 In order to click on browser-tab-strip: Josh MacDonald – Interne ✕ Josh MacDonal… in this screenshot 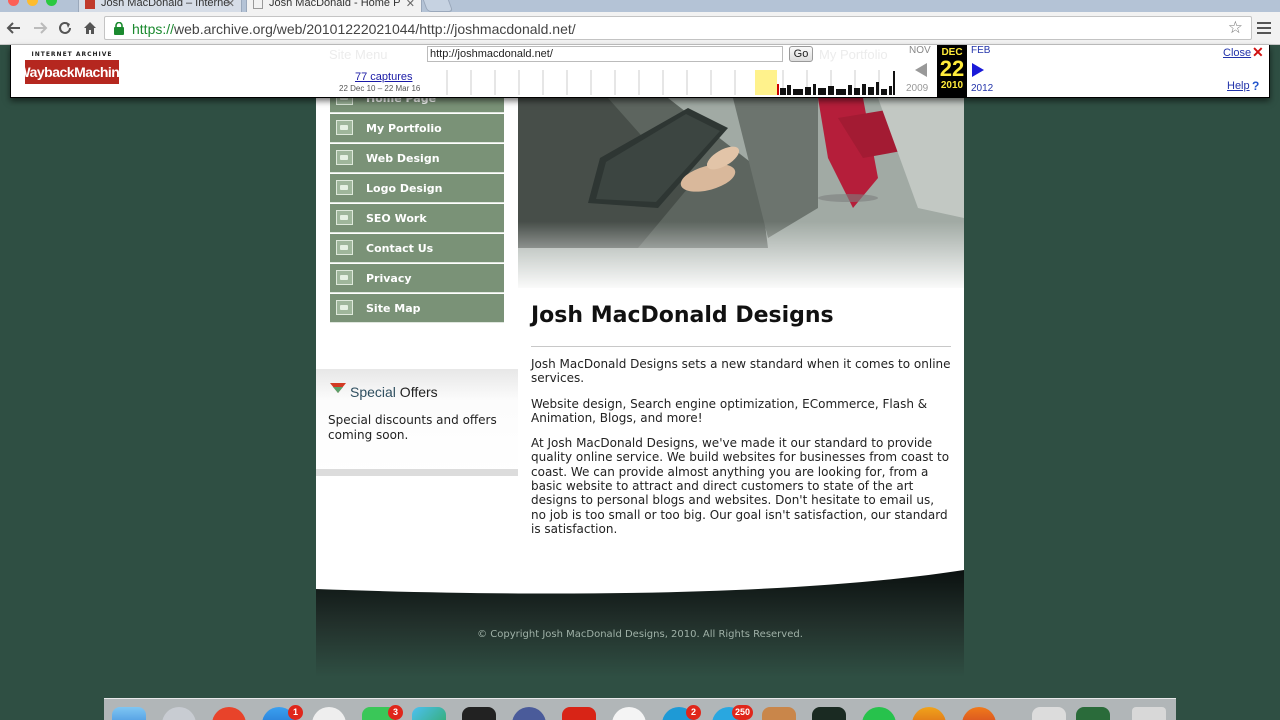, I will do `click(640, 6)`.